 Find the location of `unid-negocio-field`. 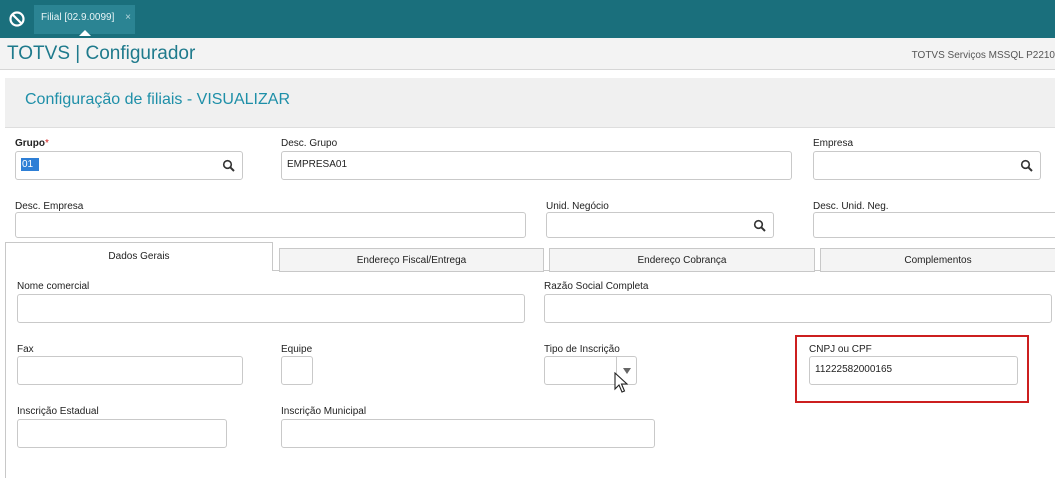

unid-negocio-field is located at coordinates (660, 225).